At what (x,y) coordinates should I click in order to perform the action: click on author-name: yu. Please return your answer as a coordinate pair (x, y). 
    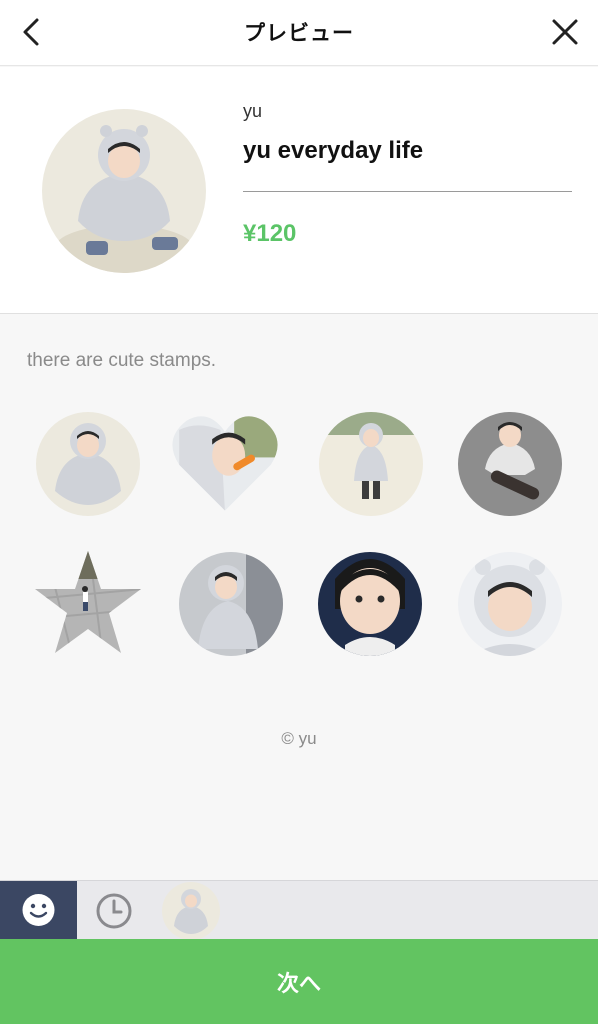
    Looking at the image, I should click on (253, 111).